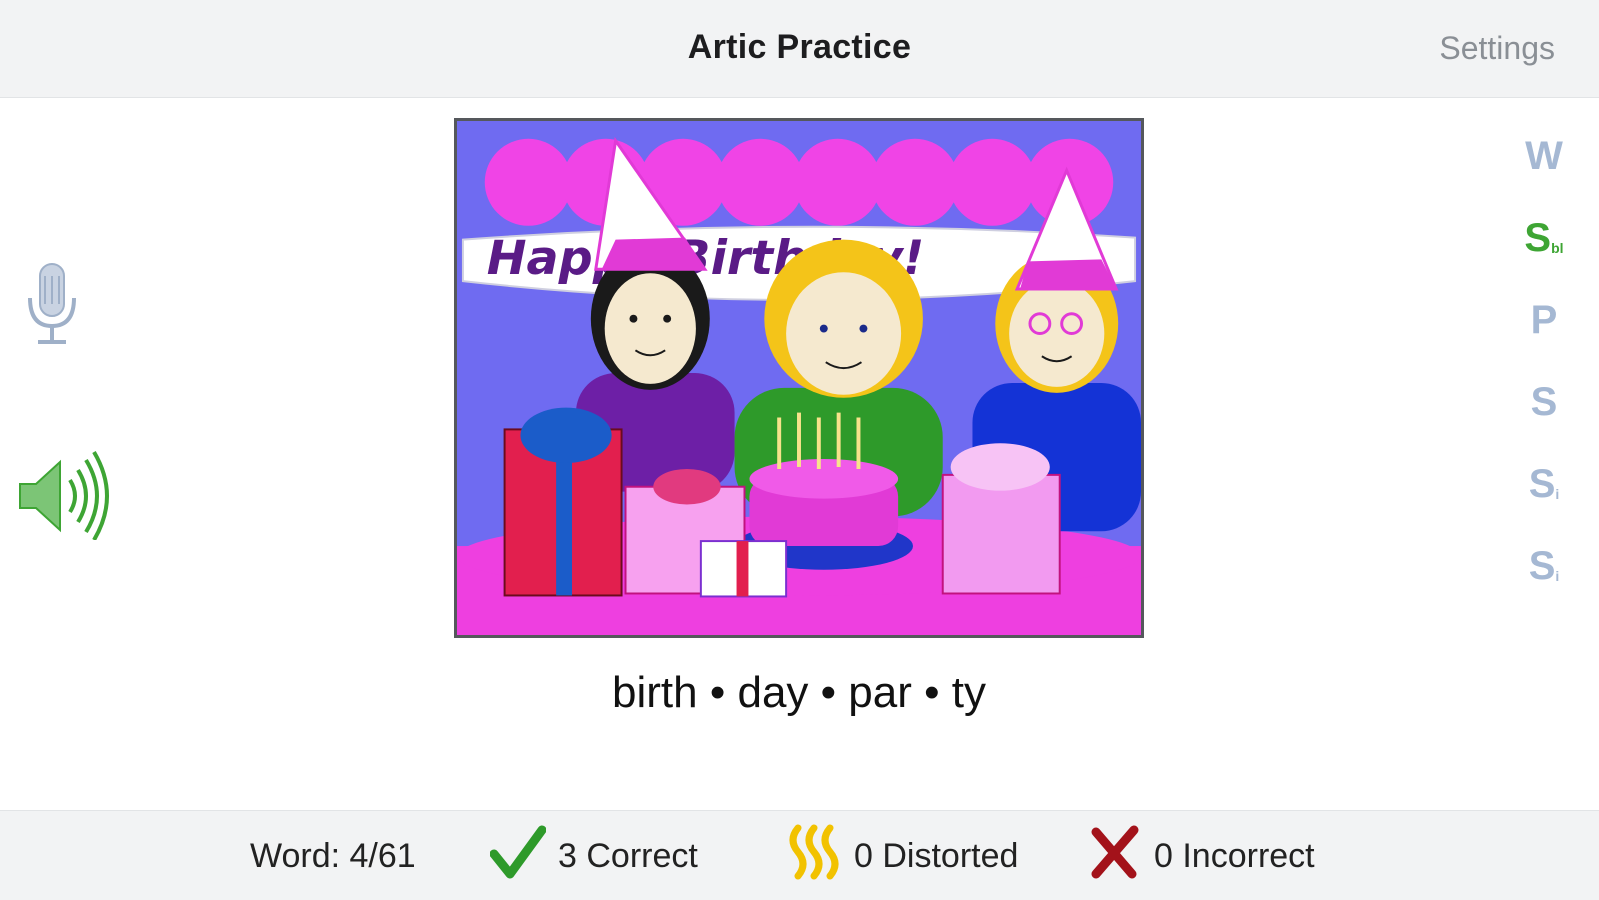 This screenshot has width=1599, height=900. I want to click on word-counter: Word: 4/61, so click(333, 855).